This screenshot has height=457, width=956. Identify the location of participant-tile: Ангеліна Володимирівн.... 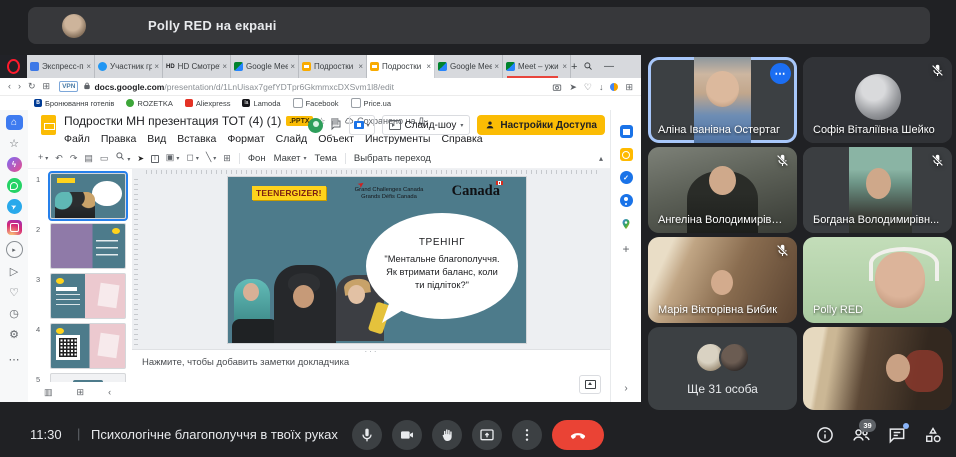
(722, 190).